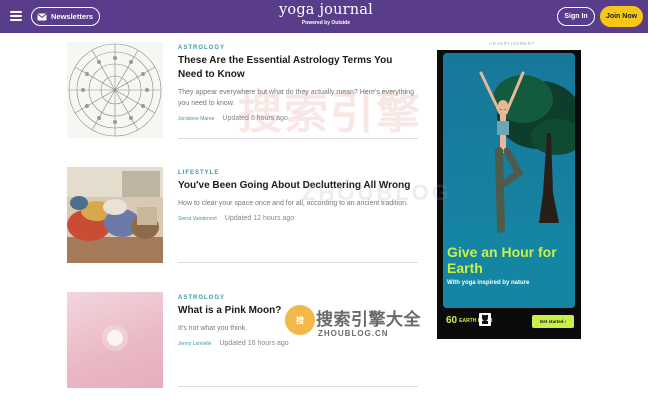 The height and width of the screenshot is (405, 648). What do you see at coordinates (300, 320) in the screenshot?
I see `watermark-badge-icon: 搜` at bounding box center [300, 320].